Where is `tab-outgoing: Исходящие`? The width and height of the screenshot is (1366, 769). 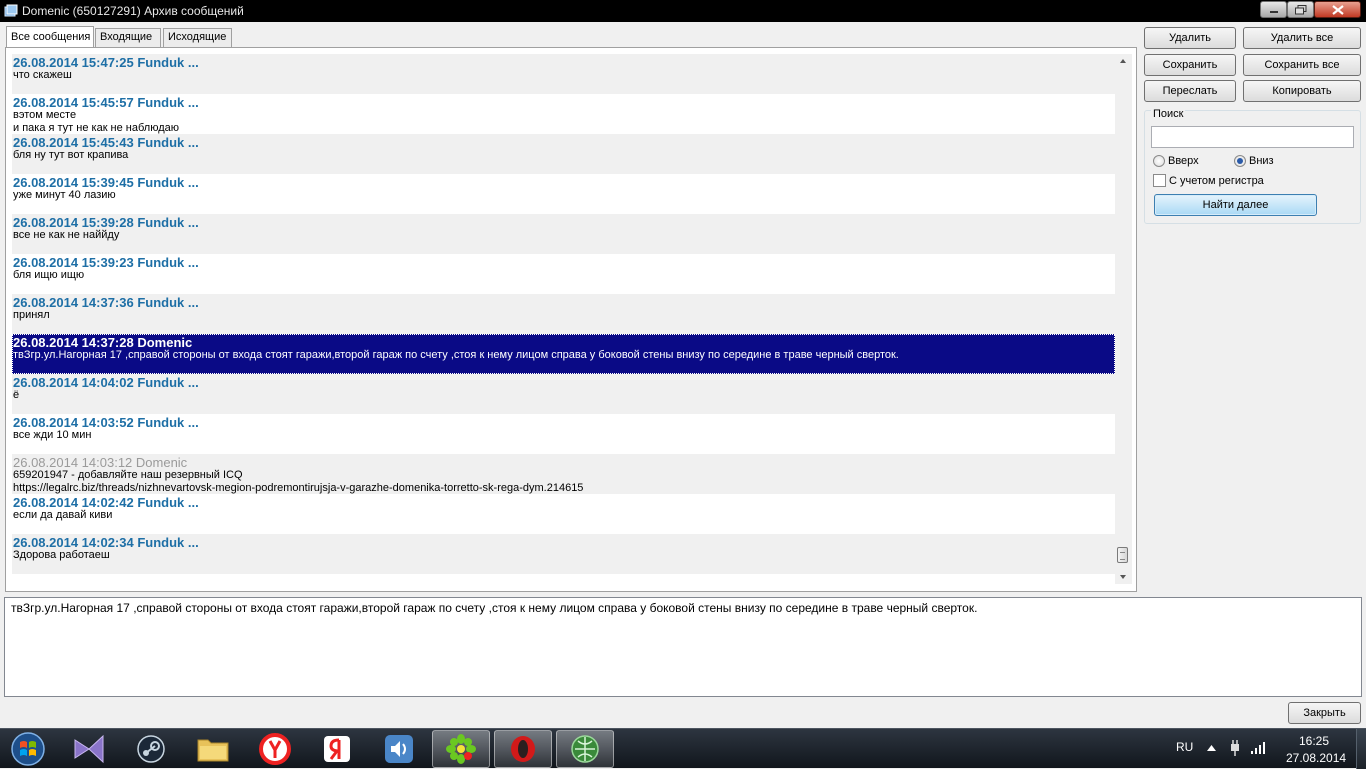
tab-outgoing: Исходящие is located at coordinates (197, 37).